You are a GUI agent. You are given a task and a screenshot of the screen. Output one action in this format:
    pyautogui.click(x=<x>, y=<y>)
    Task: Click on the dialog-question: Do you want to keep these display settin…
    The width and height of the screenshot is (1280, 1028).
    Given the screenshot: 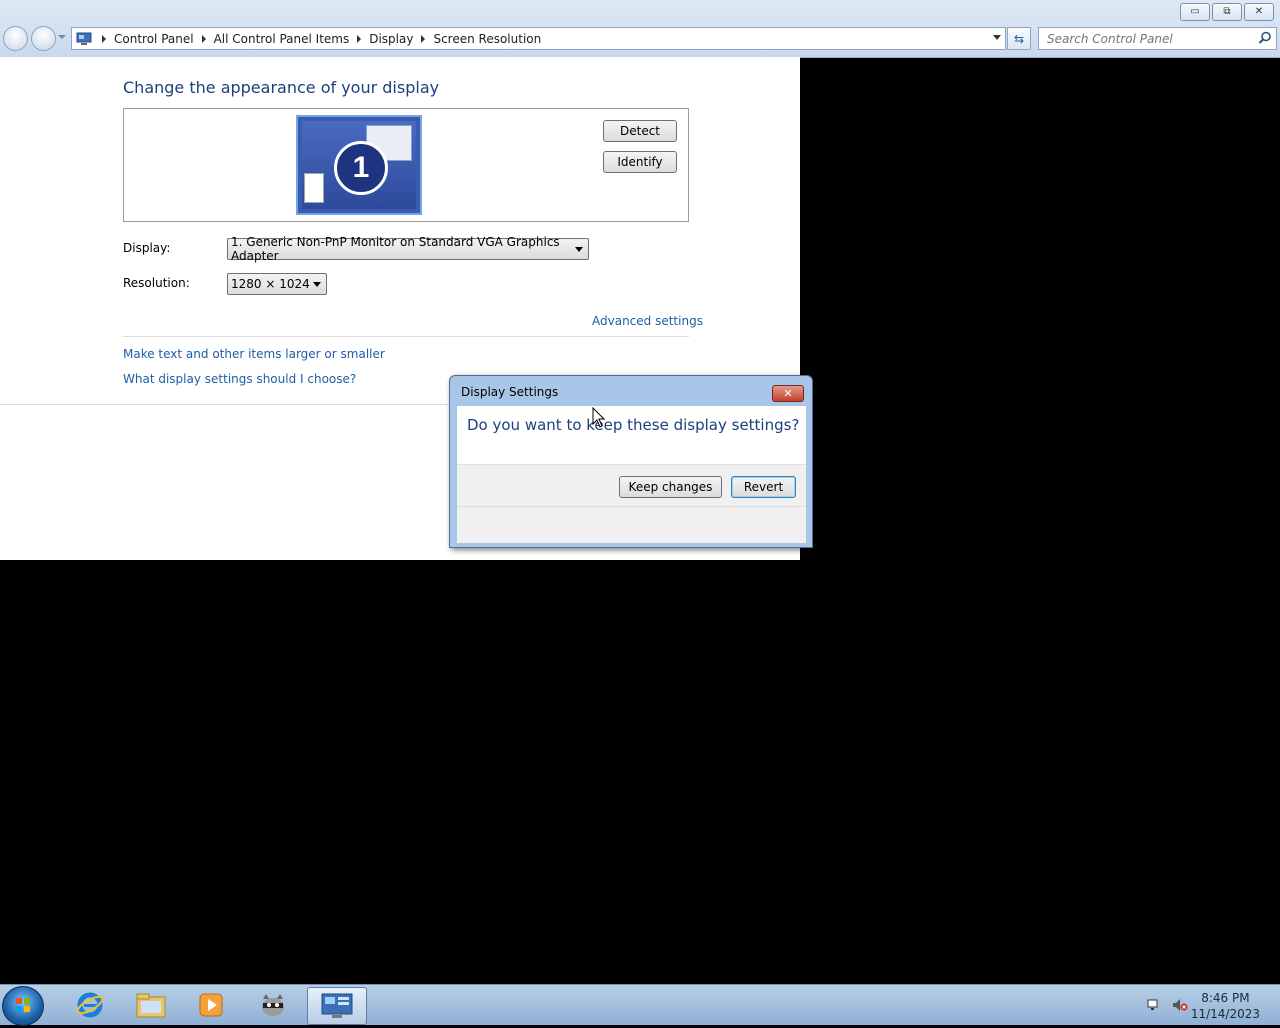 What is the action you would take?
    pyautogui.click(x=633, y=425)
    